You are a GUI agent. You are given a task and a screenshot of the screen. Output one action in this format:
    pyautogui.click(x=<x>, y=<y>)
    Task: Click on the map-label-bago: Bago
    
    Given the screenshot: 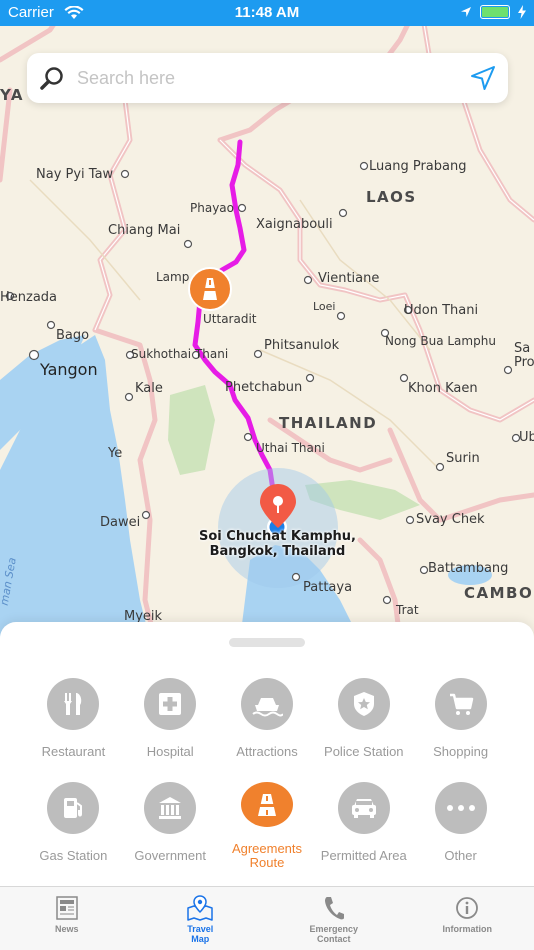 What is the action you would take?
    pyautogui.click(x=73, y=335)
    